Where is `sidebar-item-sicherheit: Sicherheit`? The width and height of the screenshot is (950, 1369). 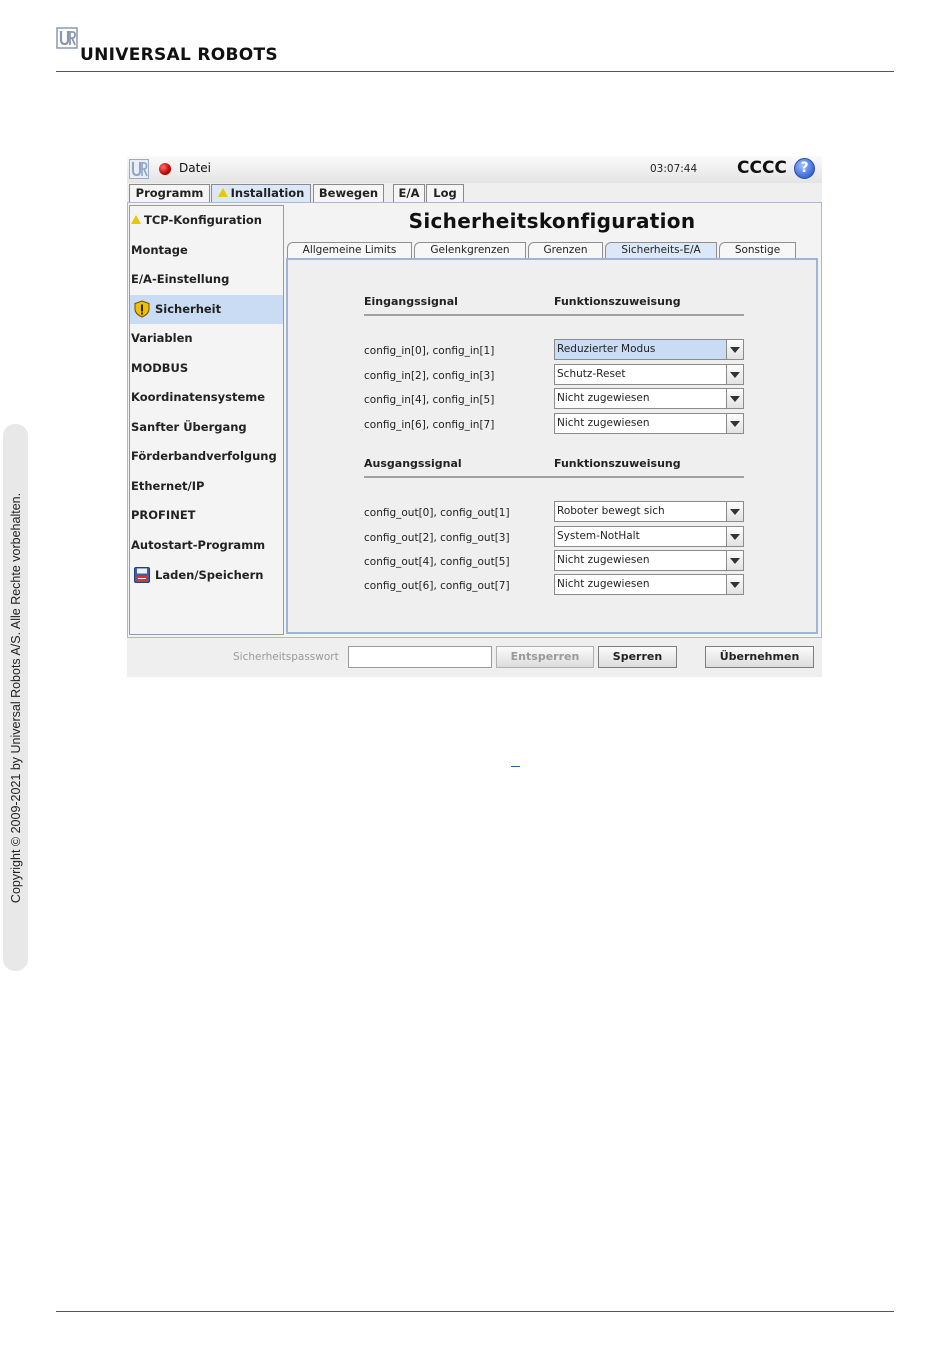
sidebar-item-sicherheit: Sicherheit is located at coordinates (206, 309).